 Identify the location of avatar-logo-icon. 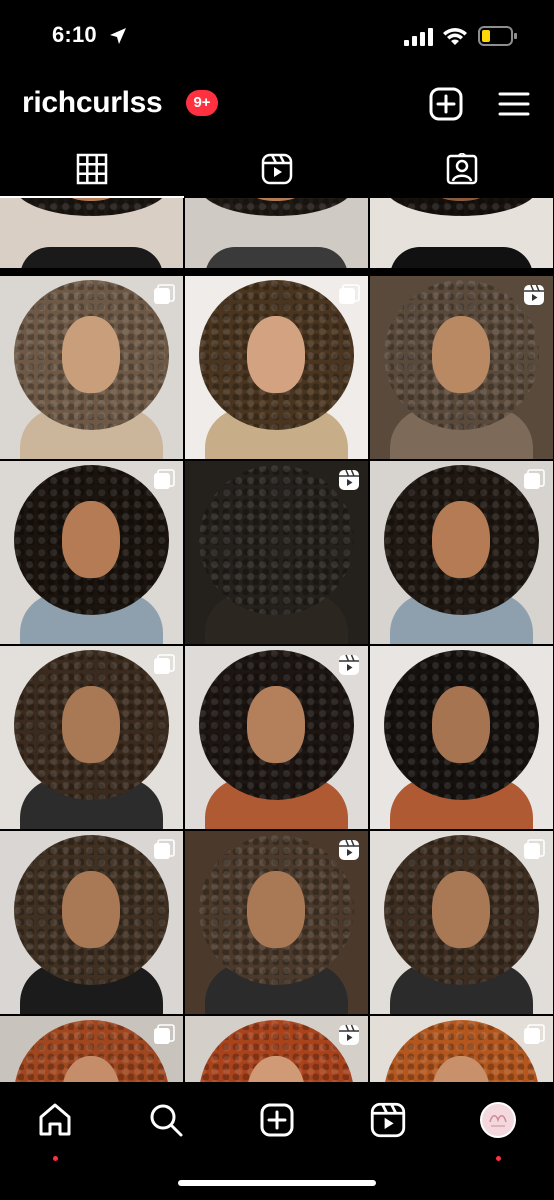
(498, 1121).